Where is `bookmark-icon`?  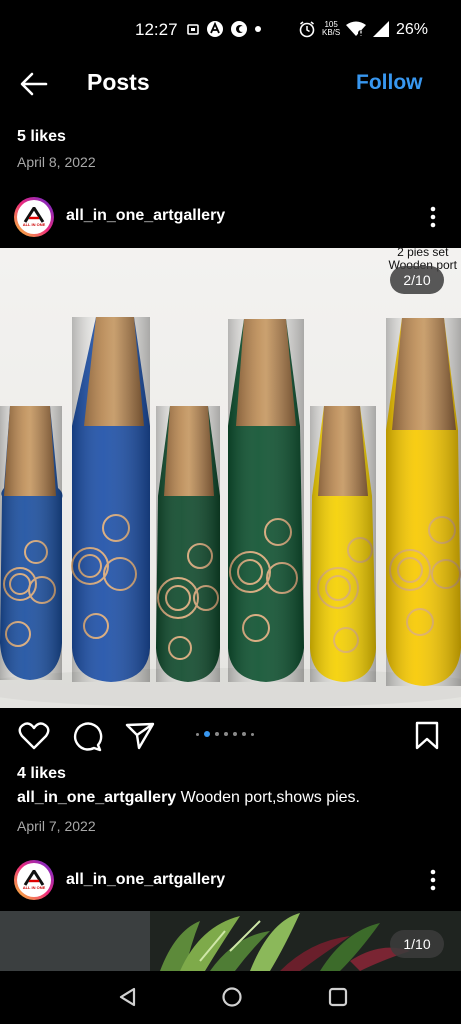 bookmark-icon is located at coordinates (427, 735).